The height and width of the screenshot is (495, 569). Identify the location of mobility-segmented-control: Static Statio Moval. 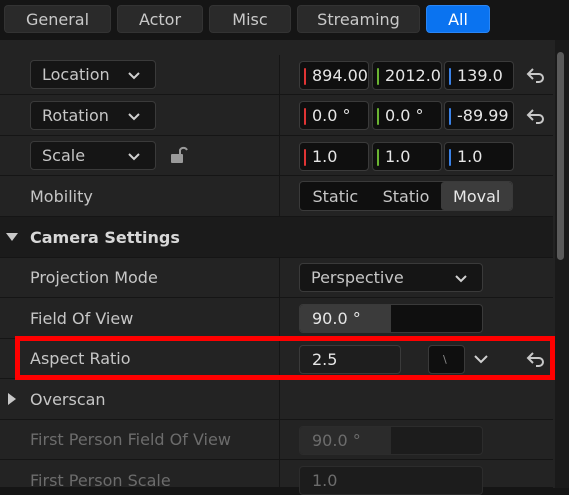
(406, 196).